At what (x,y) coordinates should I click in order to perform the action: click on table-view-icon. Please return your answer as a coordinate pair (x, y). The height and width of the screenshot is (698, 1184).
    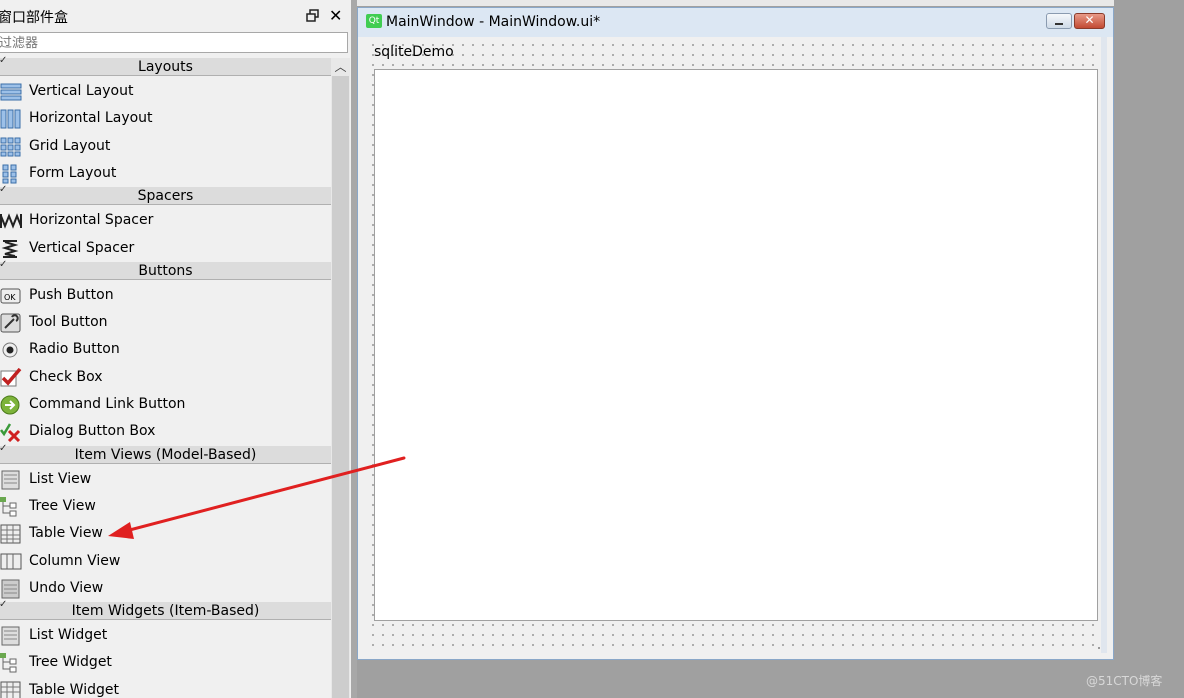
    Looking at the image, I should click on (10, 534).